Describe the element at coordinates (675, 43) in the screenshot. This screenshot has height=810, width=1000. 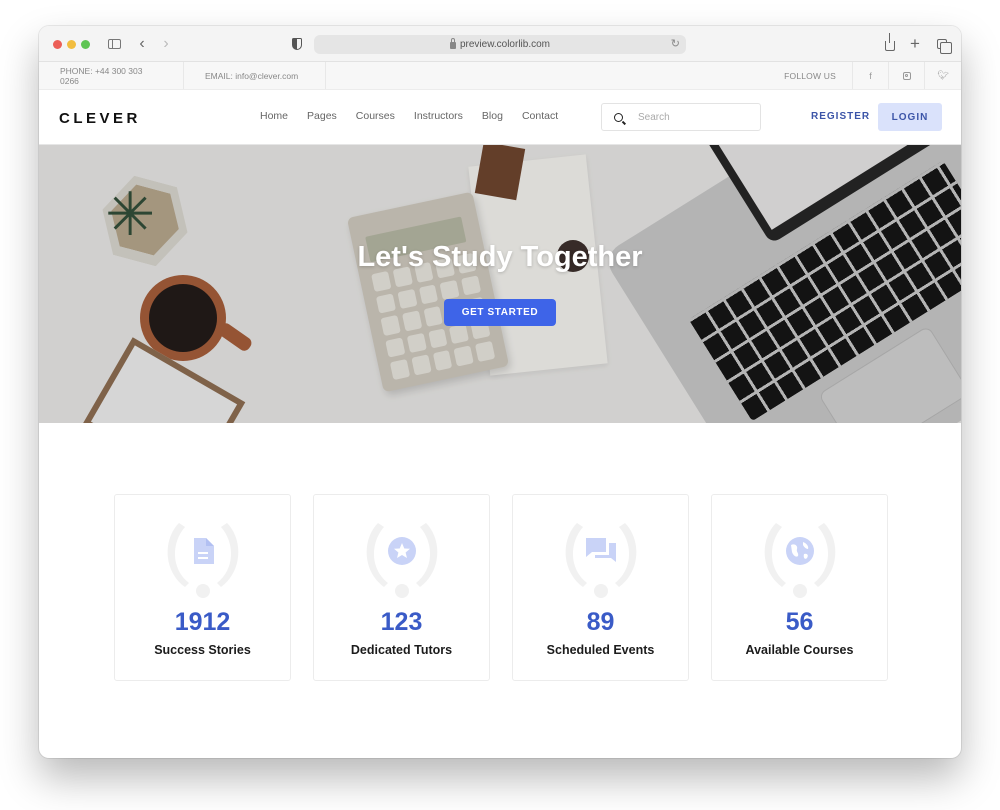
I see `reload-icon: ↻` at that location.